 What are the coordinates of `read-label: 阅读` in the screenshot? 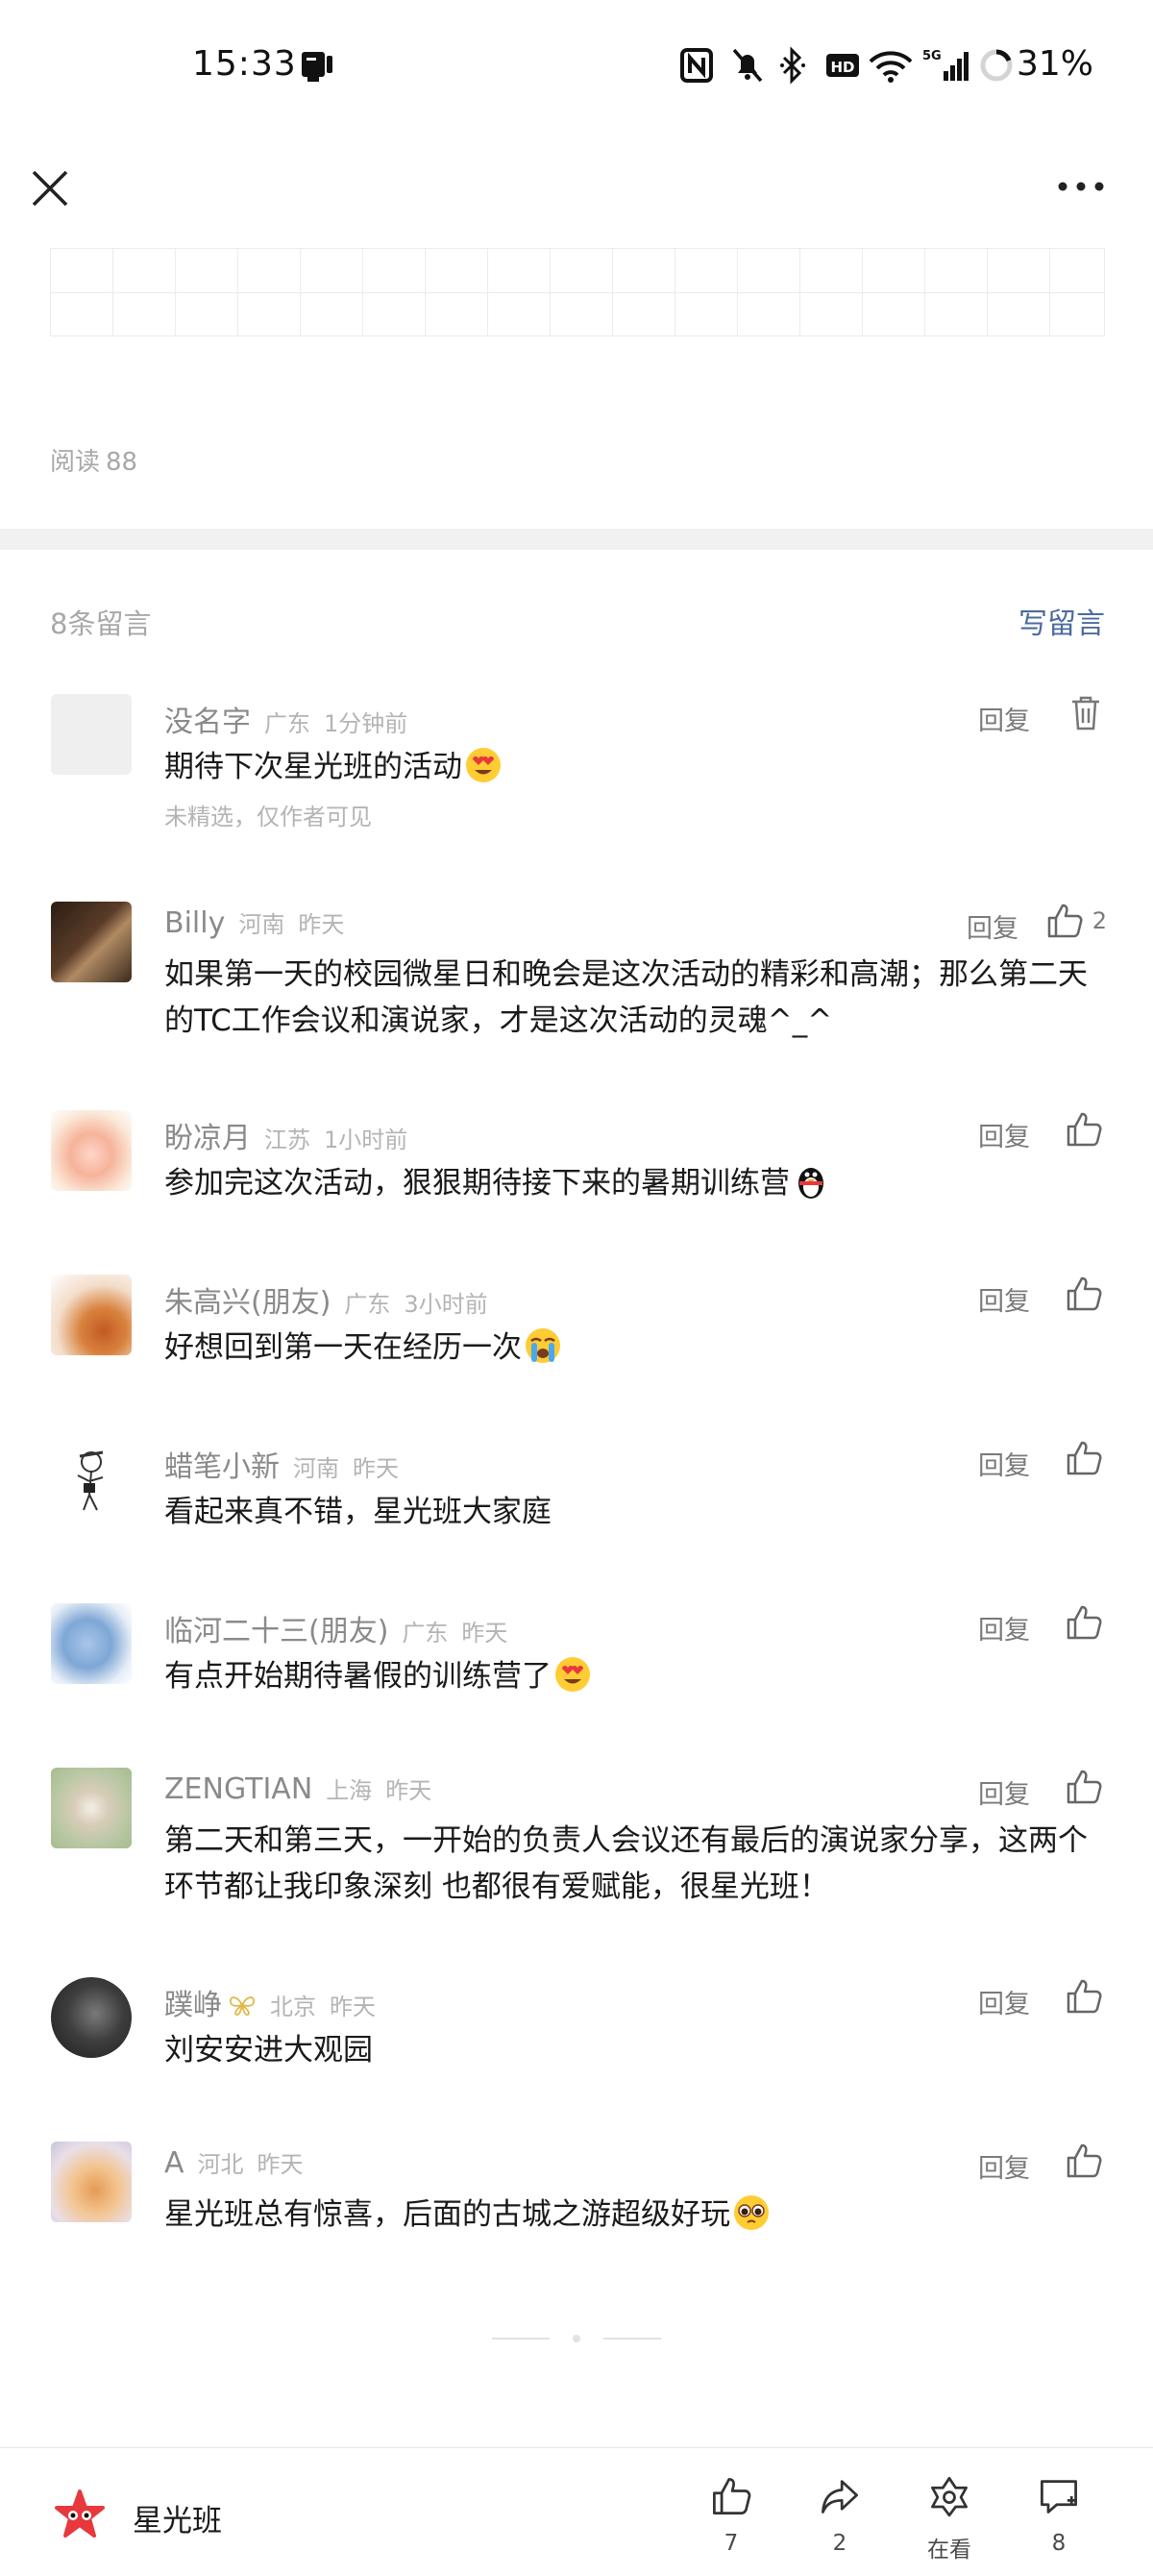 It's located at (75, 462).